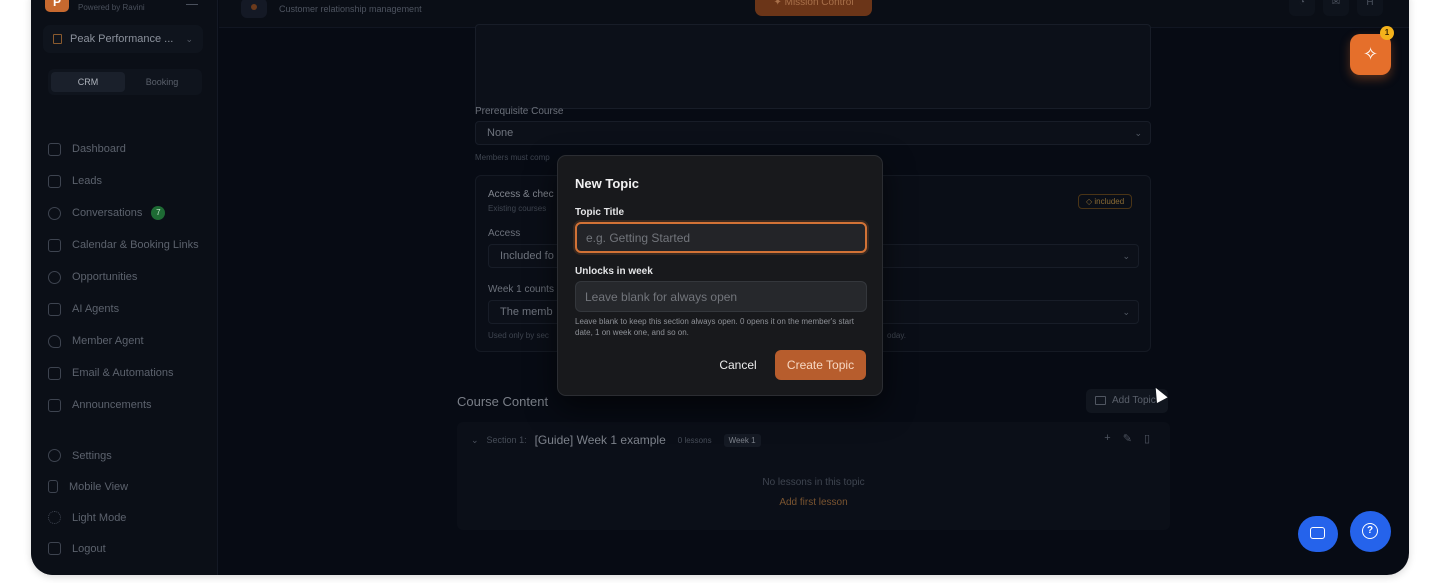  What do you see at coordinates (503, 401) in the screenshot?
I see `course-content-title: Course Content` at bounding box center [503, 401].